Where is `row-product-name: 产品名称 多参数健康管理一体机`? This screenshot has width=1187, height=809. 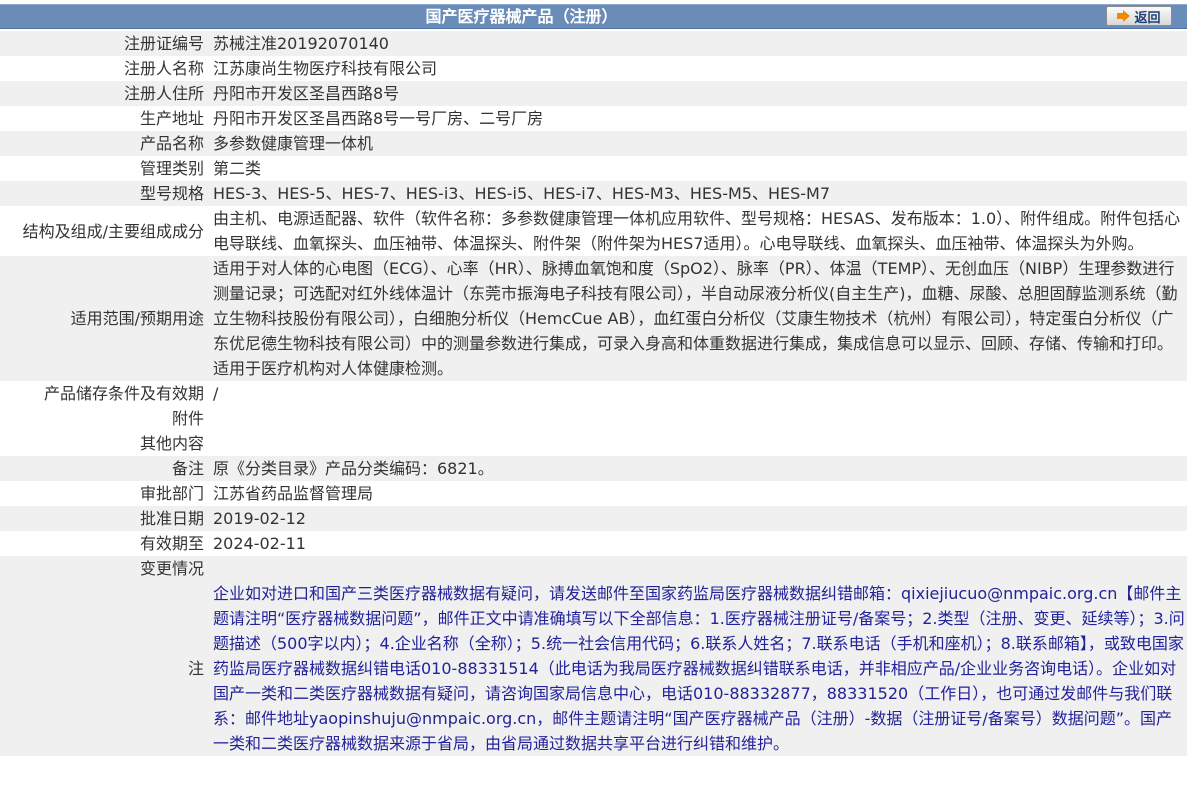
row-product-name: 产品名称 多参数健康管理一体机 is located at coordinates (593, 143).